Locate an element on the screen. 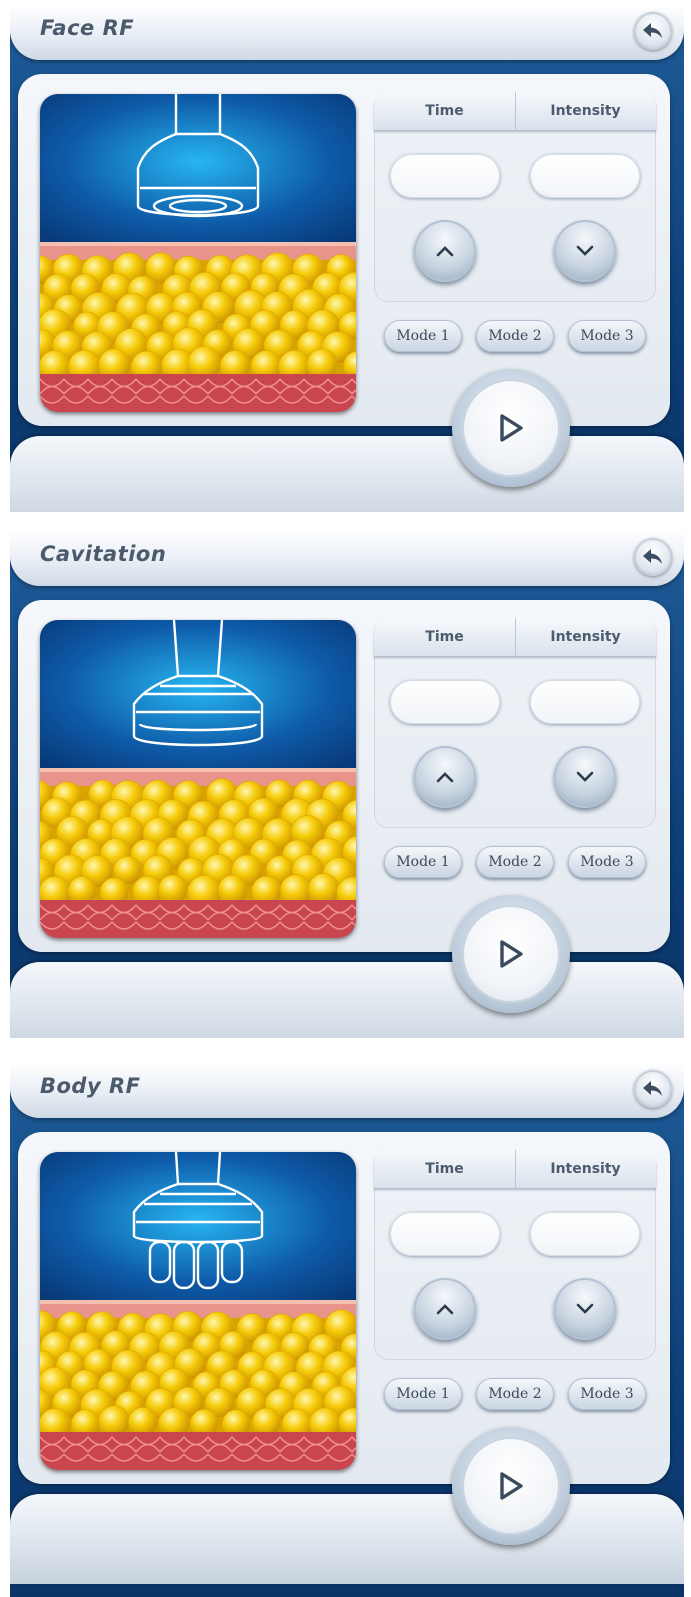 Image resolution: width=691 pixels, height=1597 pixels. title-bar: Face RF is located at coordinates (347, 32).